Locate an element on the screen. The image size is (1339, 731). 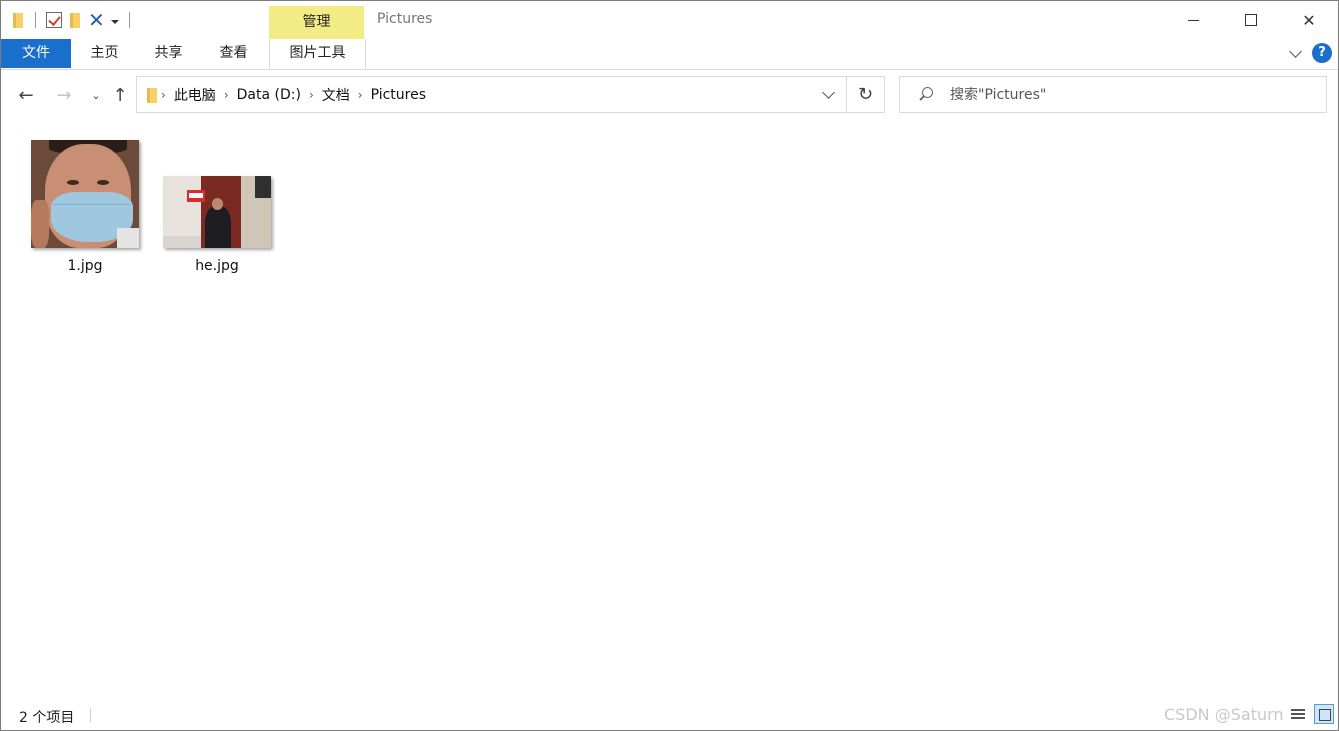
quick-access-toolbar: ✕ is located at coordinates (72, 20).